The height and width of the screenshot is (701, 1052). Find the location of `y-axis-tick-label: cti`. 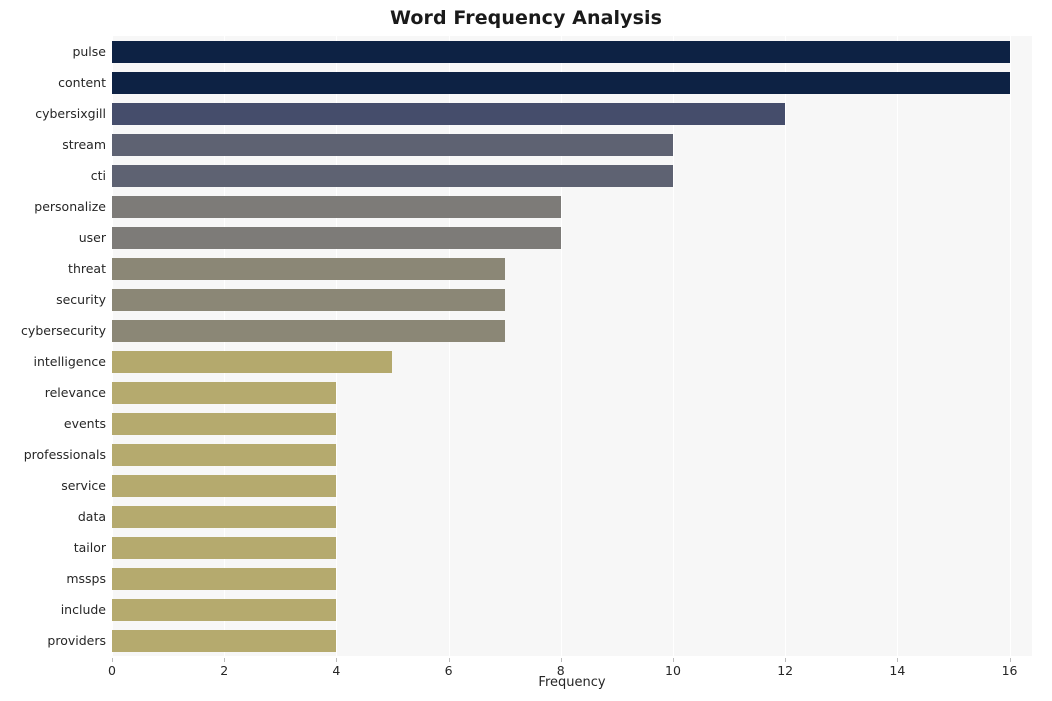

y-axis-tick-label: cti is located at coordinates (98, 175).